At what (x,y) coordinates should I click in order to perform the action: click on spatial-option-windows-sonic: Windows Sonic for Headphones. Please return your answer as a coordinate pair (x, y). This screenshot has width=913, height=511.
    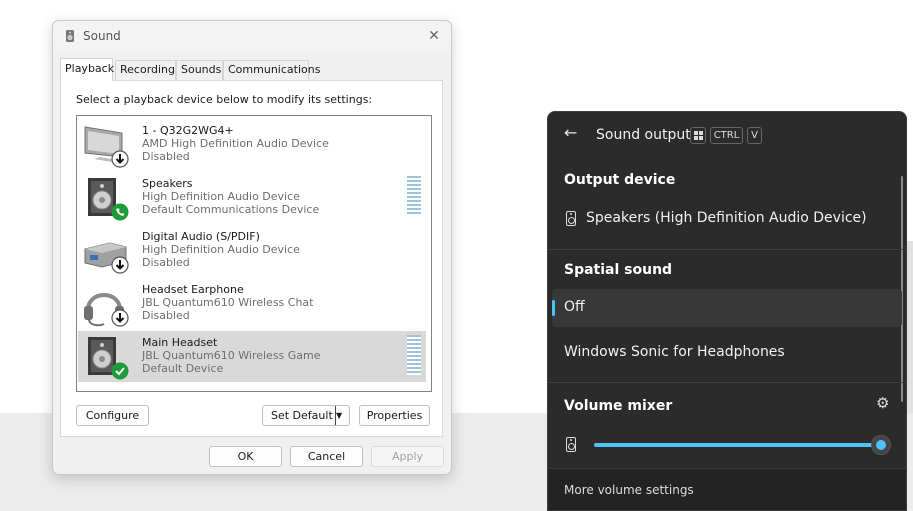
    Looking at the image, I should click on (727, 353).